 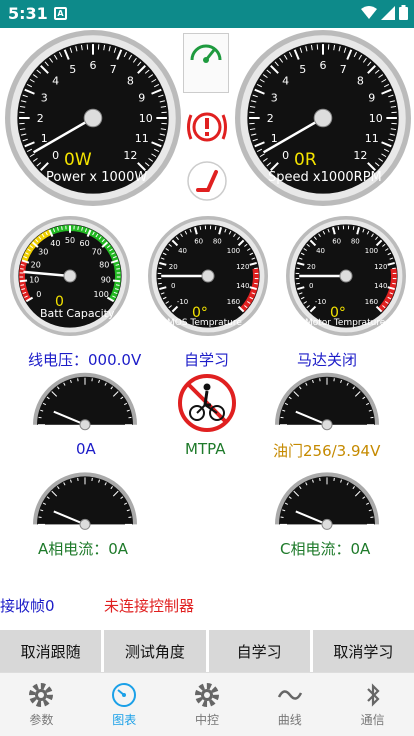 I want to click on tab-comm: 通信, so click(x=372, y=704).